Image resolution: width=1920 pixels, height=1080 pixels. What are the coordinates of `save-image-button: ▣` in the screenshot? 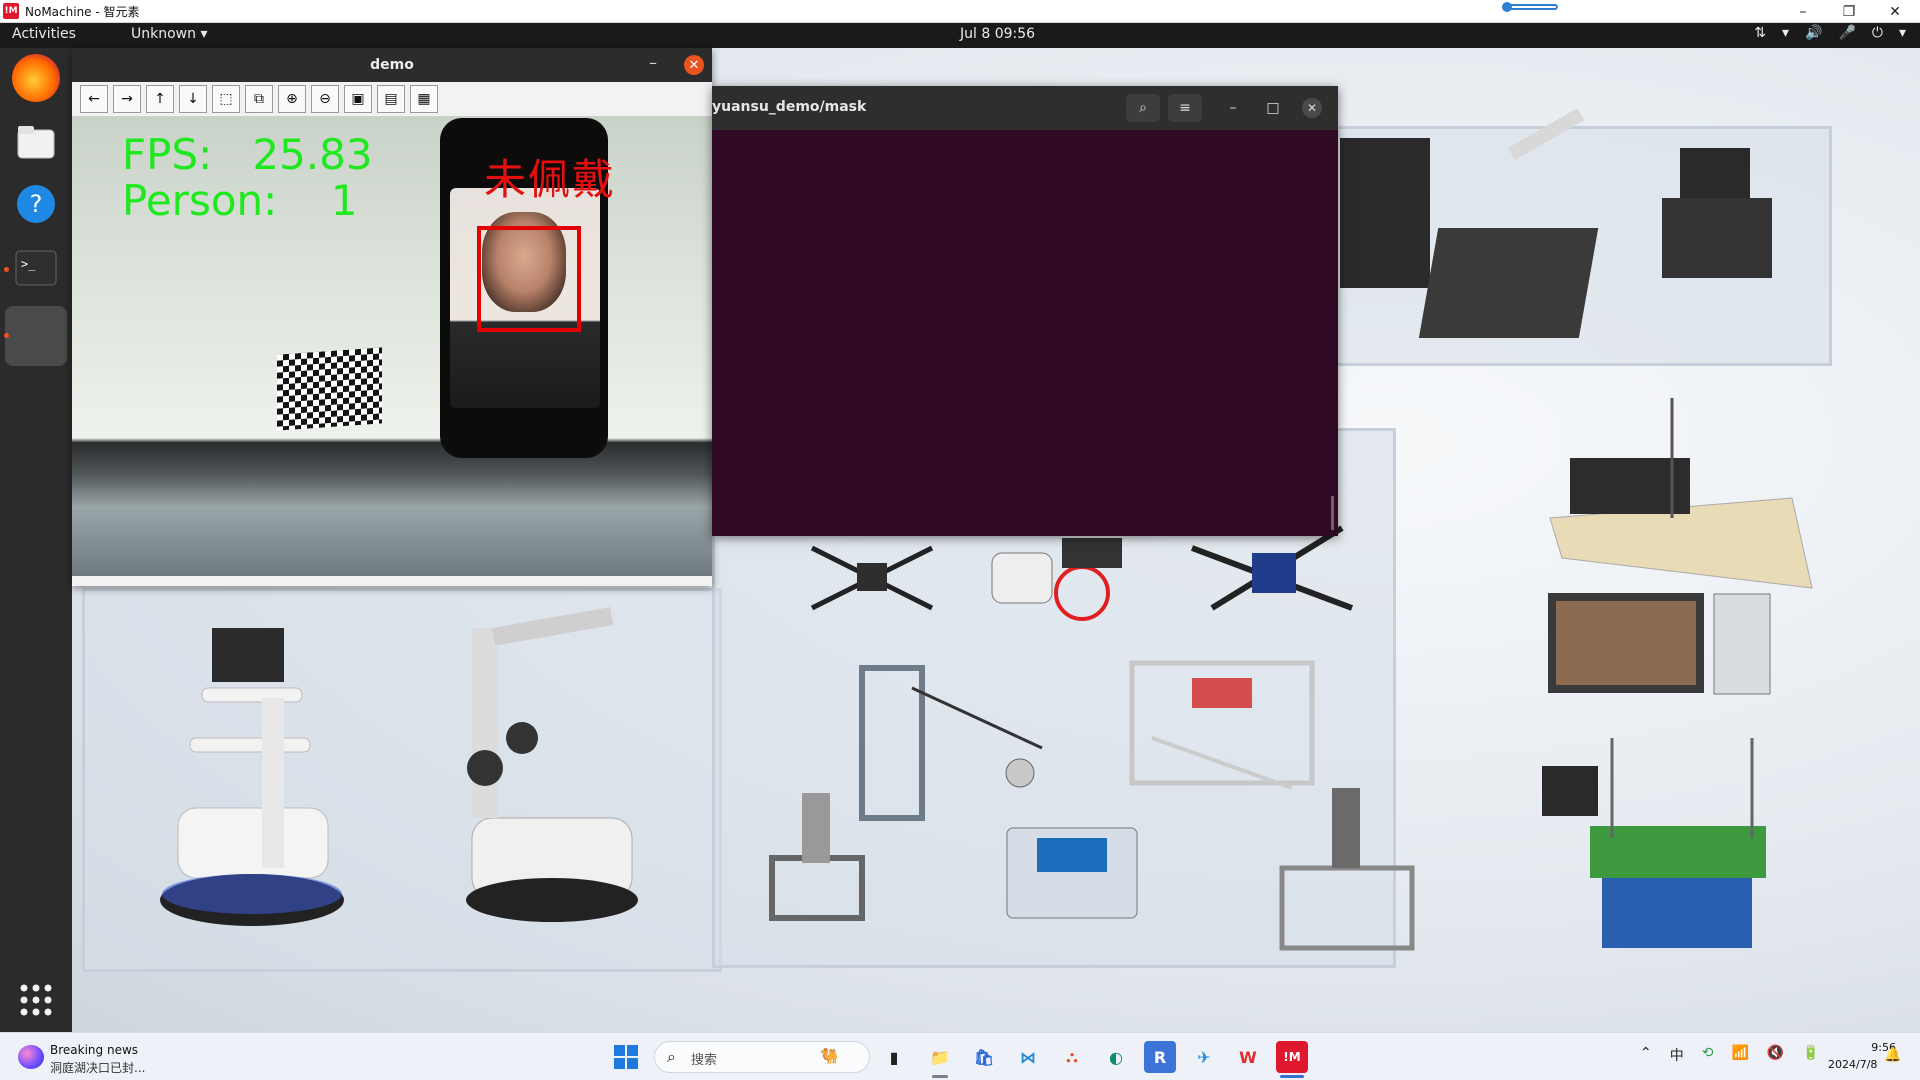 It's located at (358, 99).